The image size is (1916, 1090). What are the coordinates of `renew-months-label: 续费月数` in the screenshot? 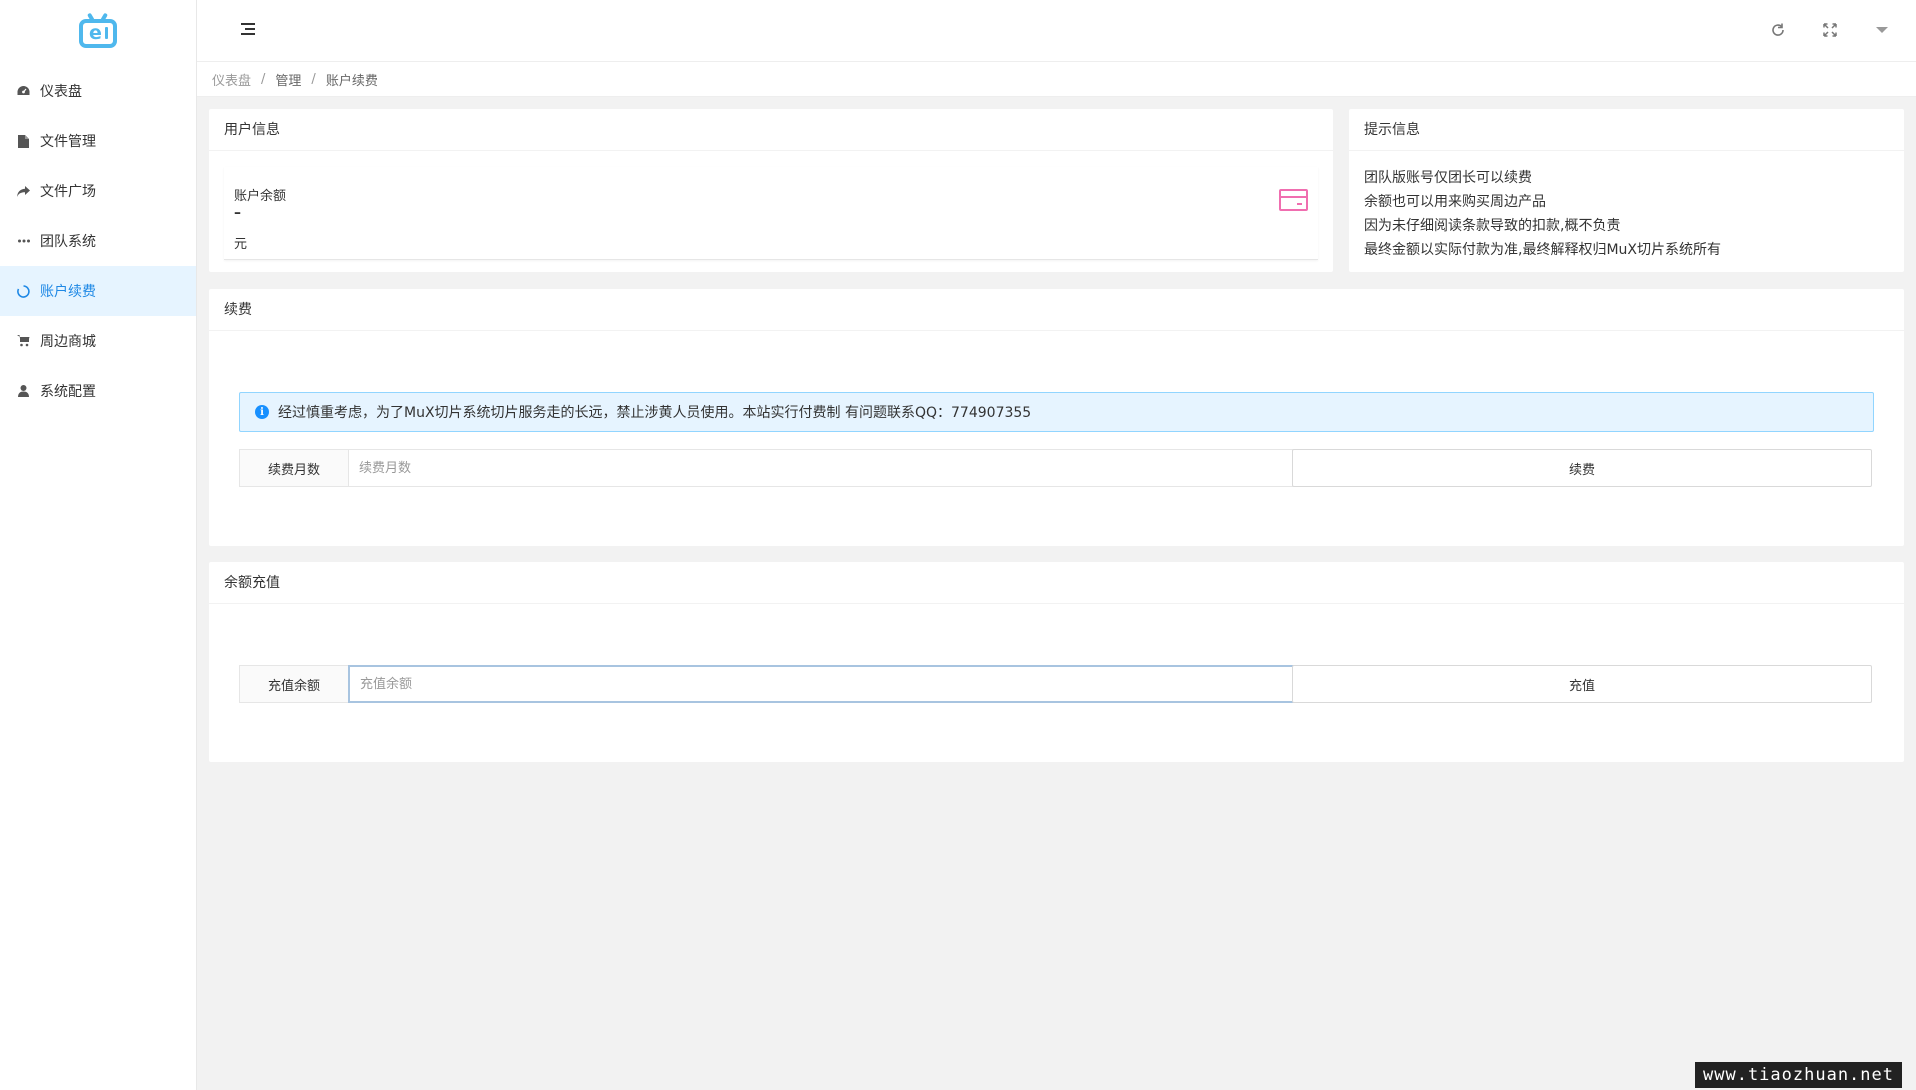 It's located at (293, 468).